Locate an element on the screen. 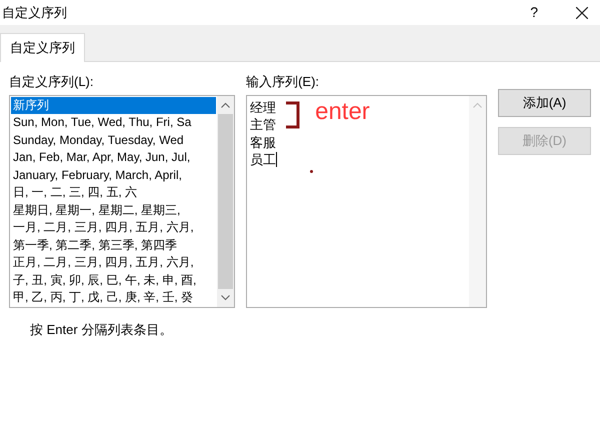 This screenshot has width=600, height=441. entry-line: 客服 is located at coordinates (263, 142).